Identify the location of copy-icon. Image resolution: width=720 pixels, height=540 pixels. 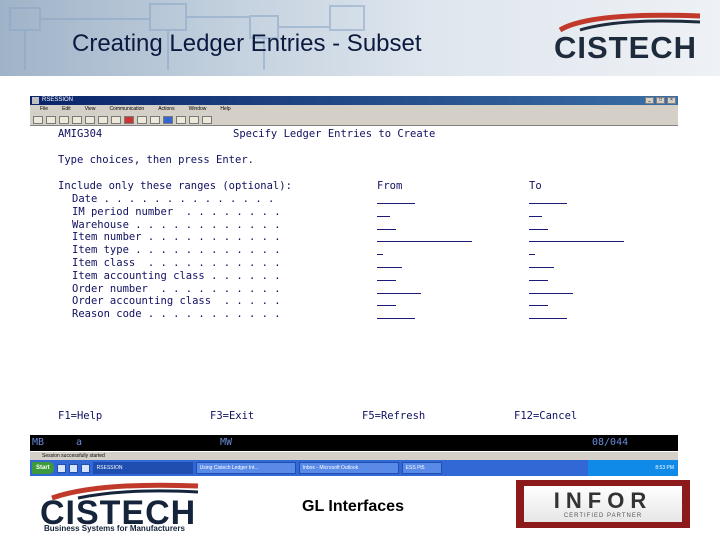
(51, 120).